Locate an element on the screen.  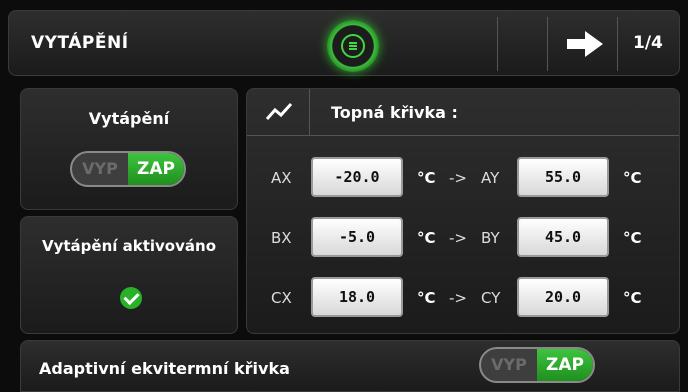
by-value-field: 45.0 is located at coordinates (563, 237).